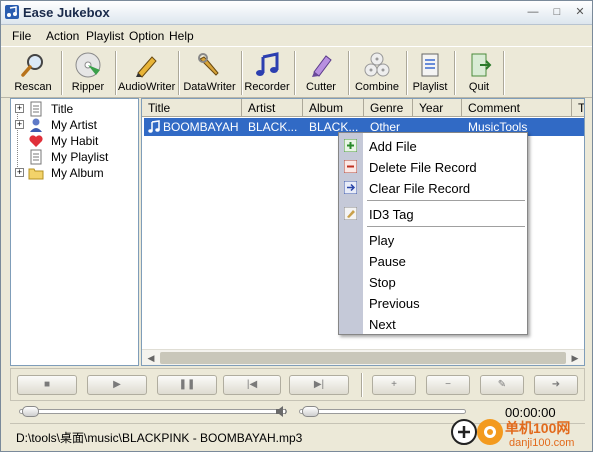 Image resolution: width=593 pixels, height=452 pixels. I want to click on edit-button: ✎, so click(502, 385).